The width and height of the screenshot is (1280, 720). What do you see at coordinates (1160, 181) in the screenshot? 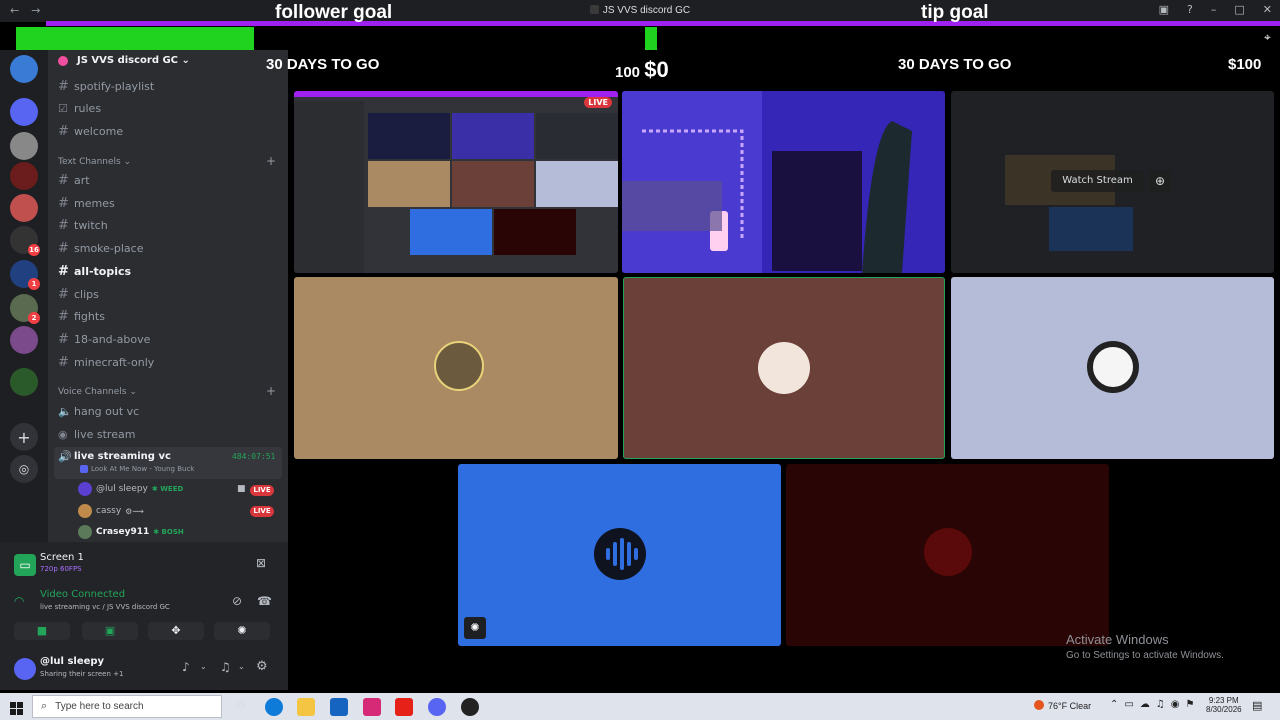
I see `popout-stream-icon: ⊕` at bounding box center [1160, 181].